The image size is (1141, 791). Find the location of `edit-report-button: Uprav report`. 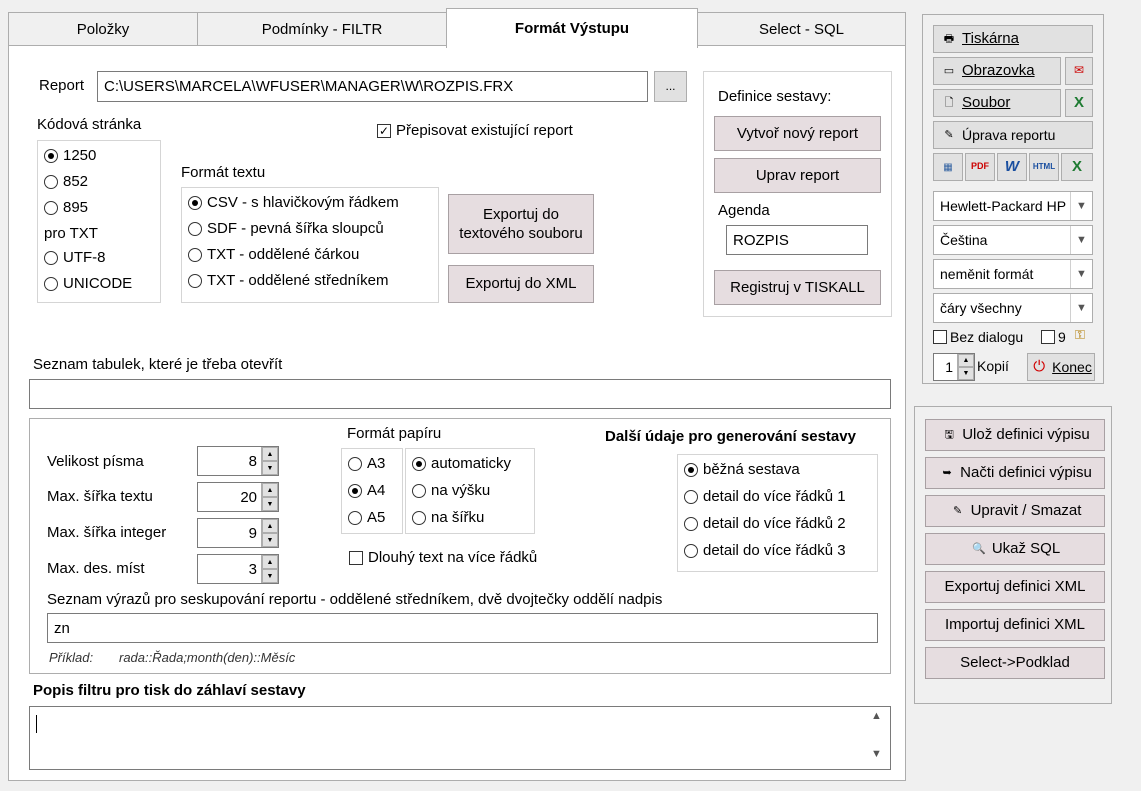

edit-report-button: Uprav report is located at coordinates (797, 175).